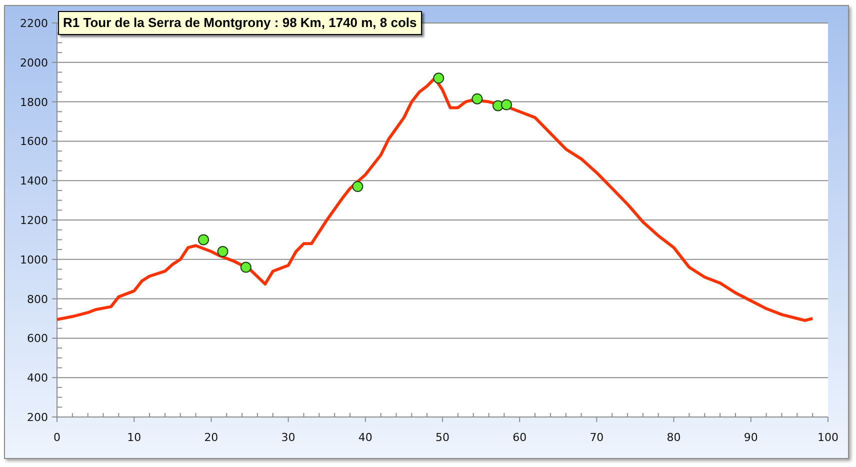  I want to click on y-tick-label: 1000, so click(34, 259).